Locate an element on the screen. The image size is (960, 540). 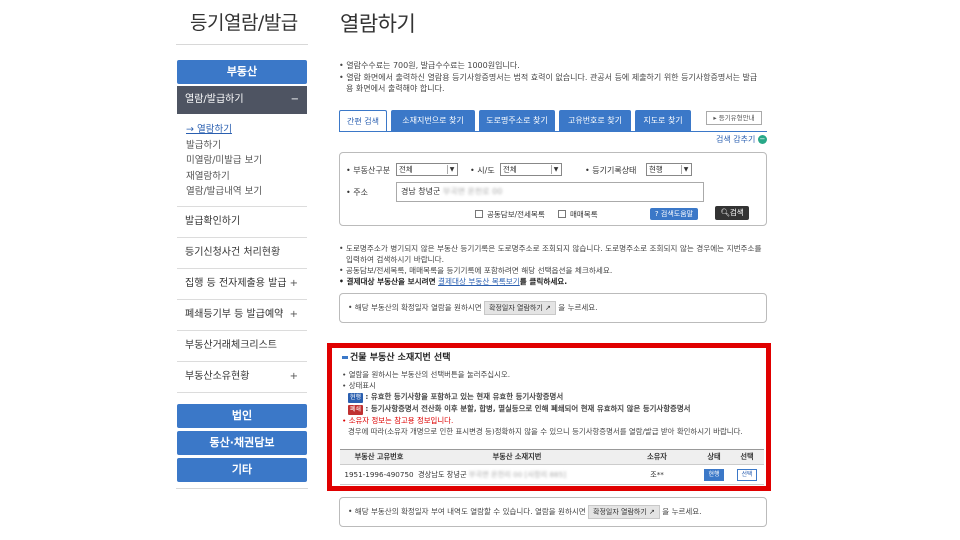
col-status: 상태 is located at coordinates (714, 457).